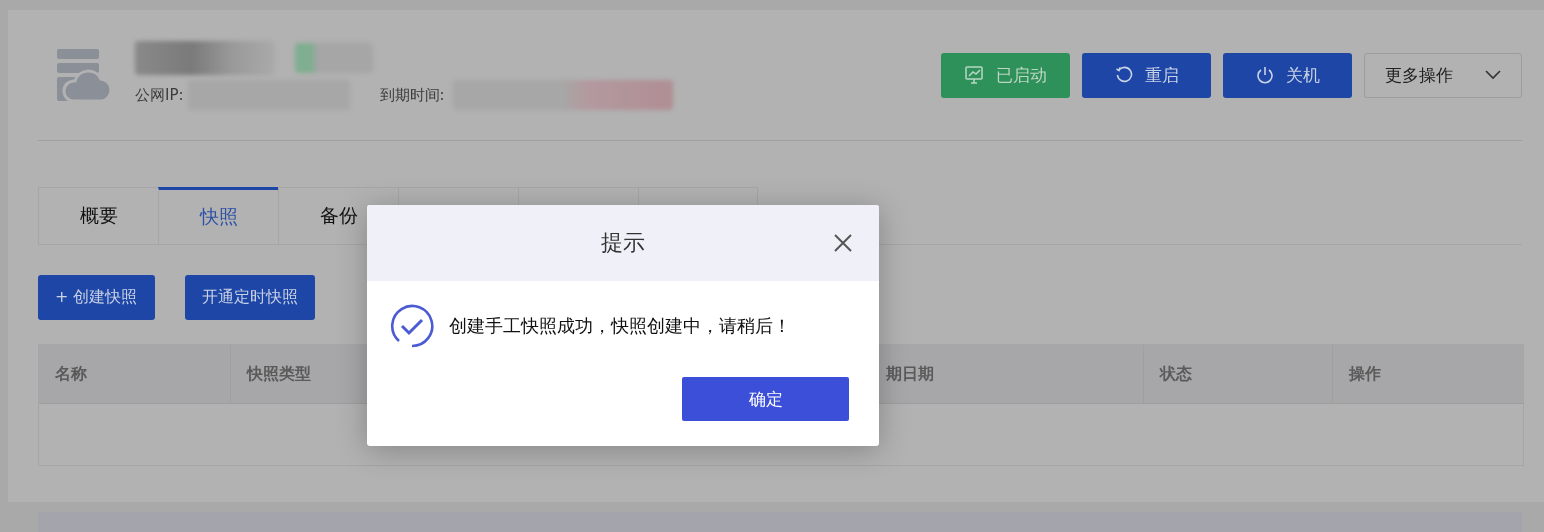 This screenshot has width=1544, height=532. Describe the element at coordinates (279, 374) in the screenshot. I see `column-header: 快照类型` at that location.